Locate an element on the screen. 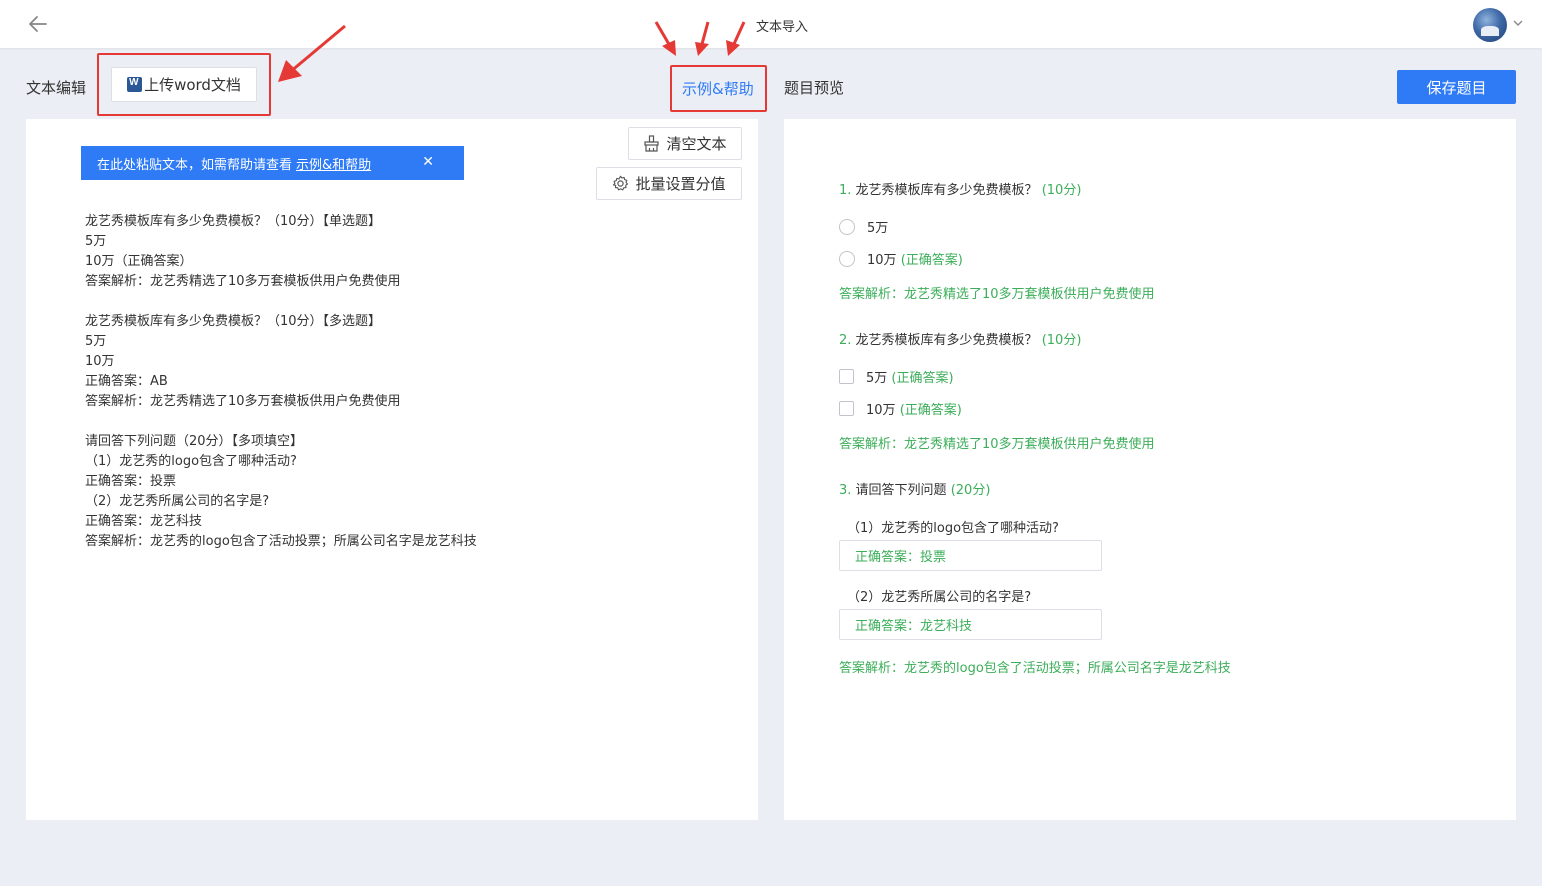  tip-help-link: 示例&和帮助 is located at coordinates (333, 163).